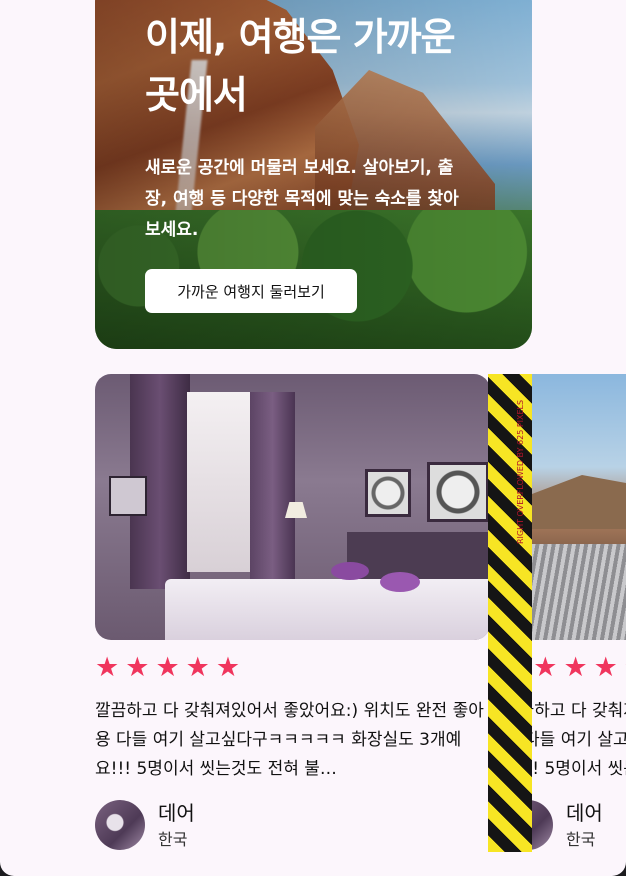  Describe the element at coordinates (120, 825) in the screenshot. I see `avatar` at that location.